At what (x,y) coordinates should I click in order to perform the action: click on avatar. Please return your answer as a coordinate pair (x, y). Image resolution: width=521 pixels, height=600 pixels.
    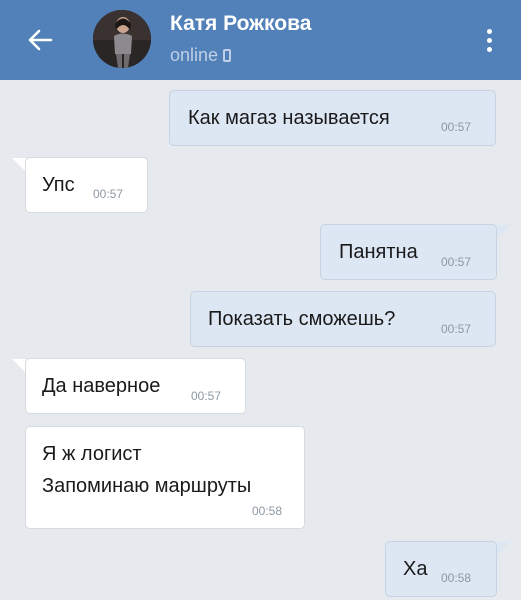
    Looking at the image, I should click on (122, 39).